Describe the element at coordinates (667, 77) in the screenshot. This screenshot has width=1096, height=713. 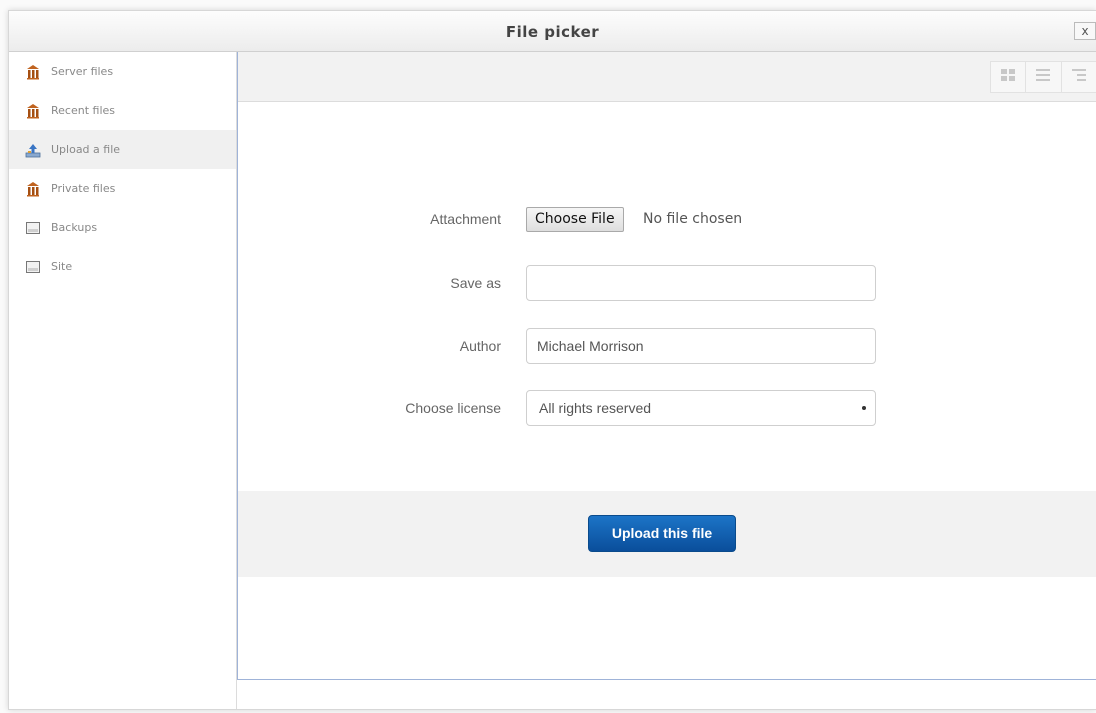
I see `file-picker-toolbar` at that location.